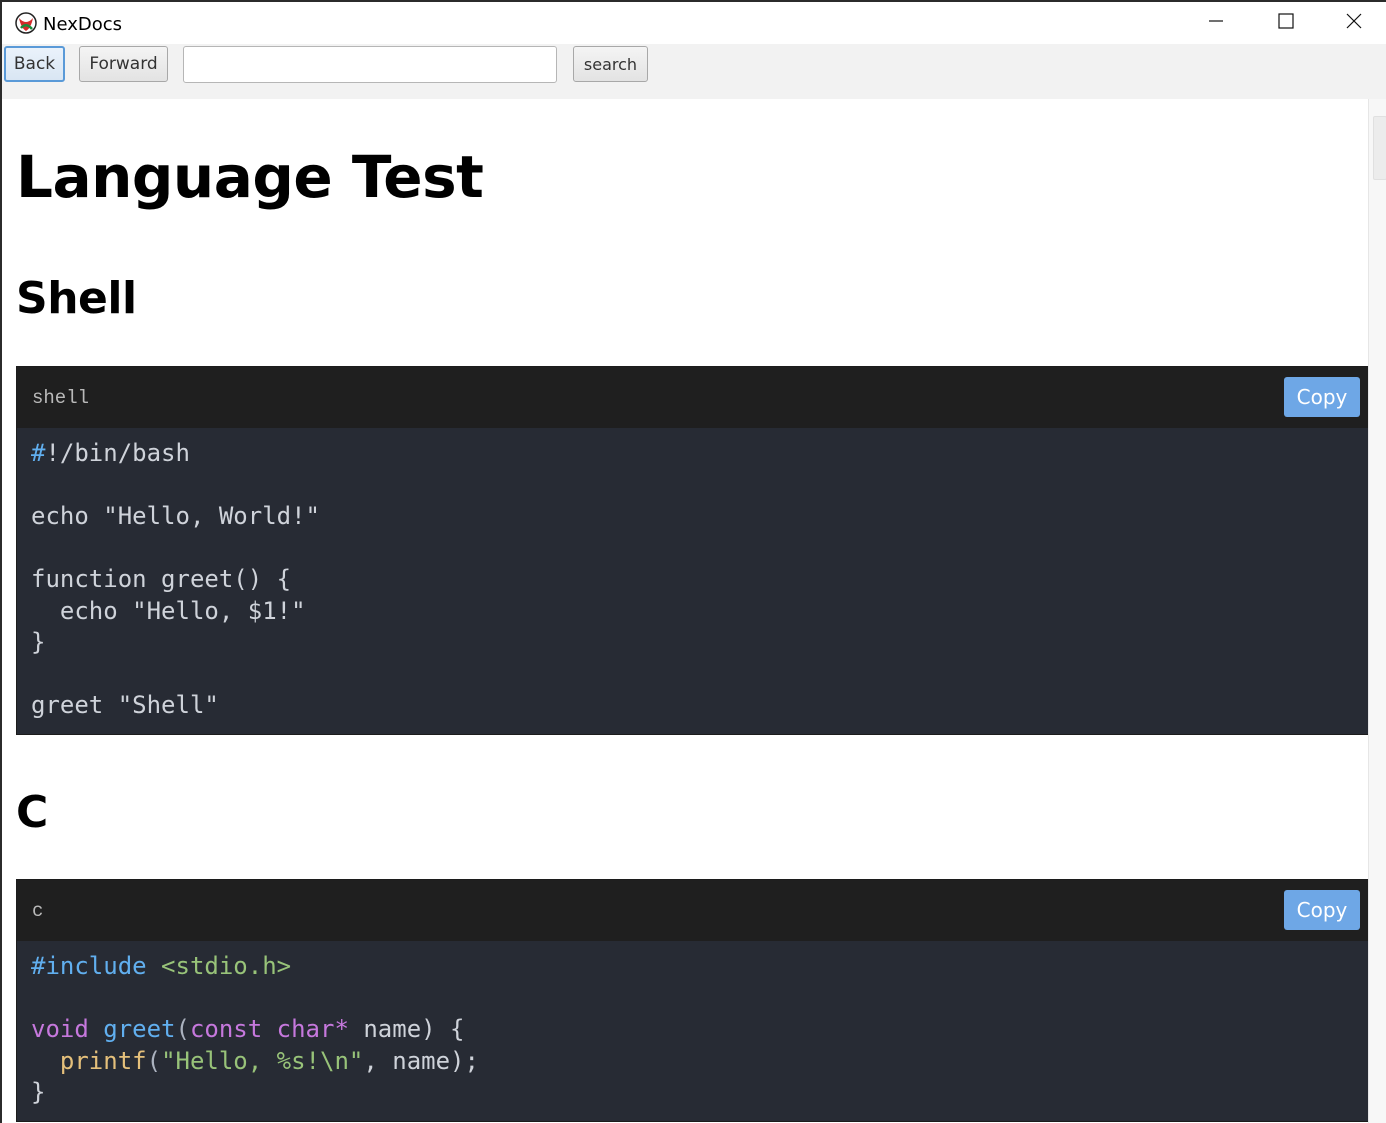 The image size is (1386, 1123). Describe the element at coordinates (248, 1029) in the screenshot. I see `code-line: void greet(const char* name) {` at that location.